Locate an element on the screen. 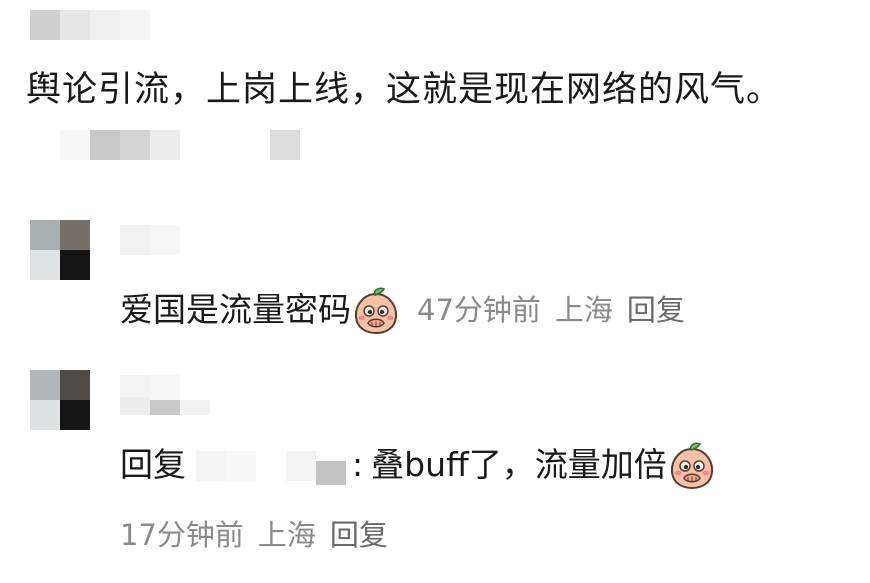  reply-text: 爱国是流量密码 is located at coordinates (235, 309).